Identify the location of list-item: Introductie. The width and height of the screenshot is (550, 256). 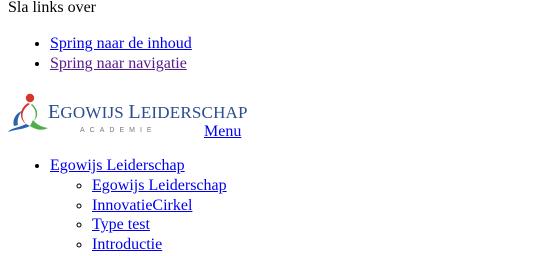
(159, 245).